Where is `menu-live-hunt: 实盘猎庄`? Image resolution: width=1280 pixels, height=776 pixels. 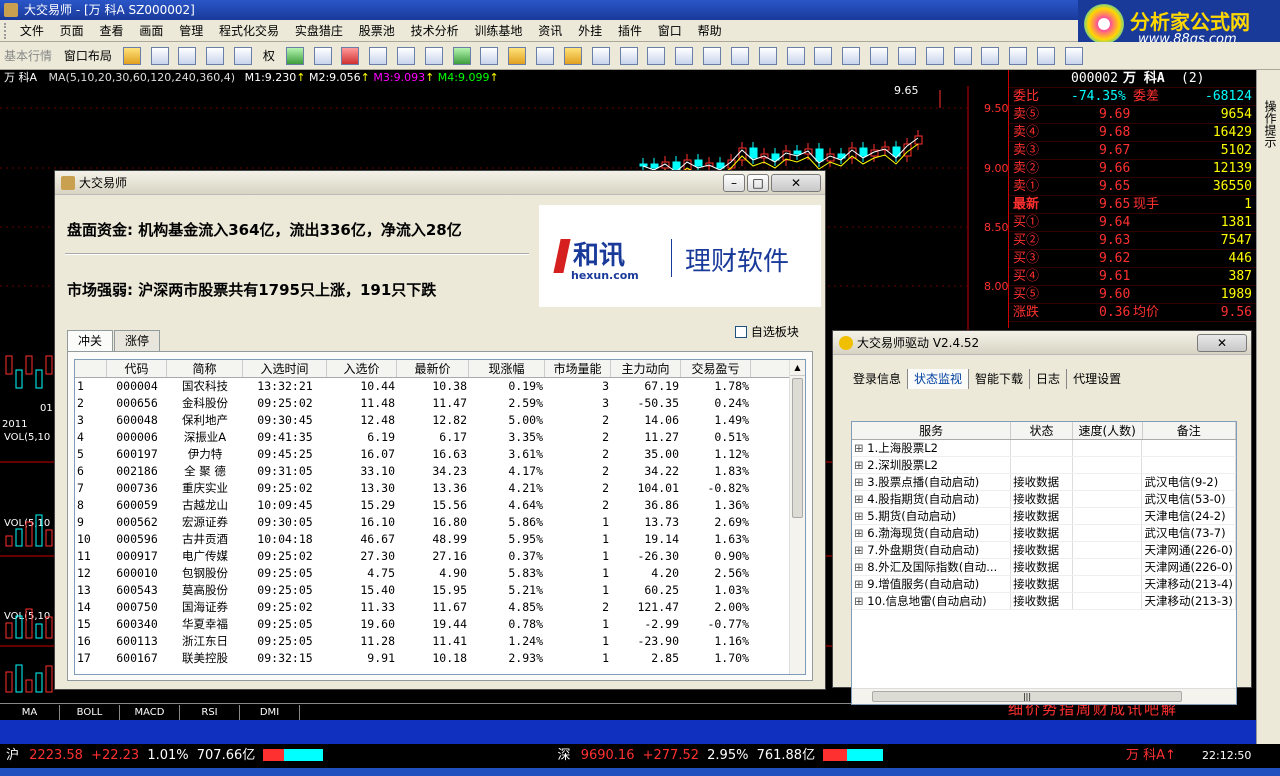
menu-live-hunt: 实盘猎庄 is located at coordinates (319, 31).